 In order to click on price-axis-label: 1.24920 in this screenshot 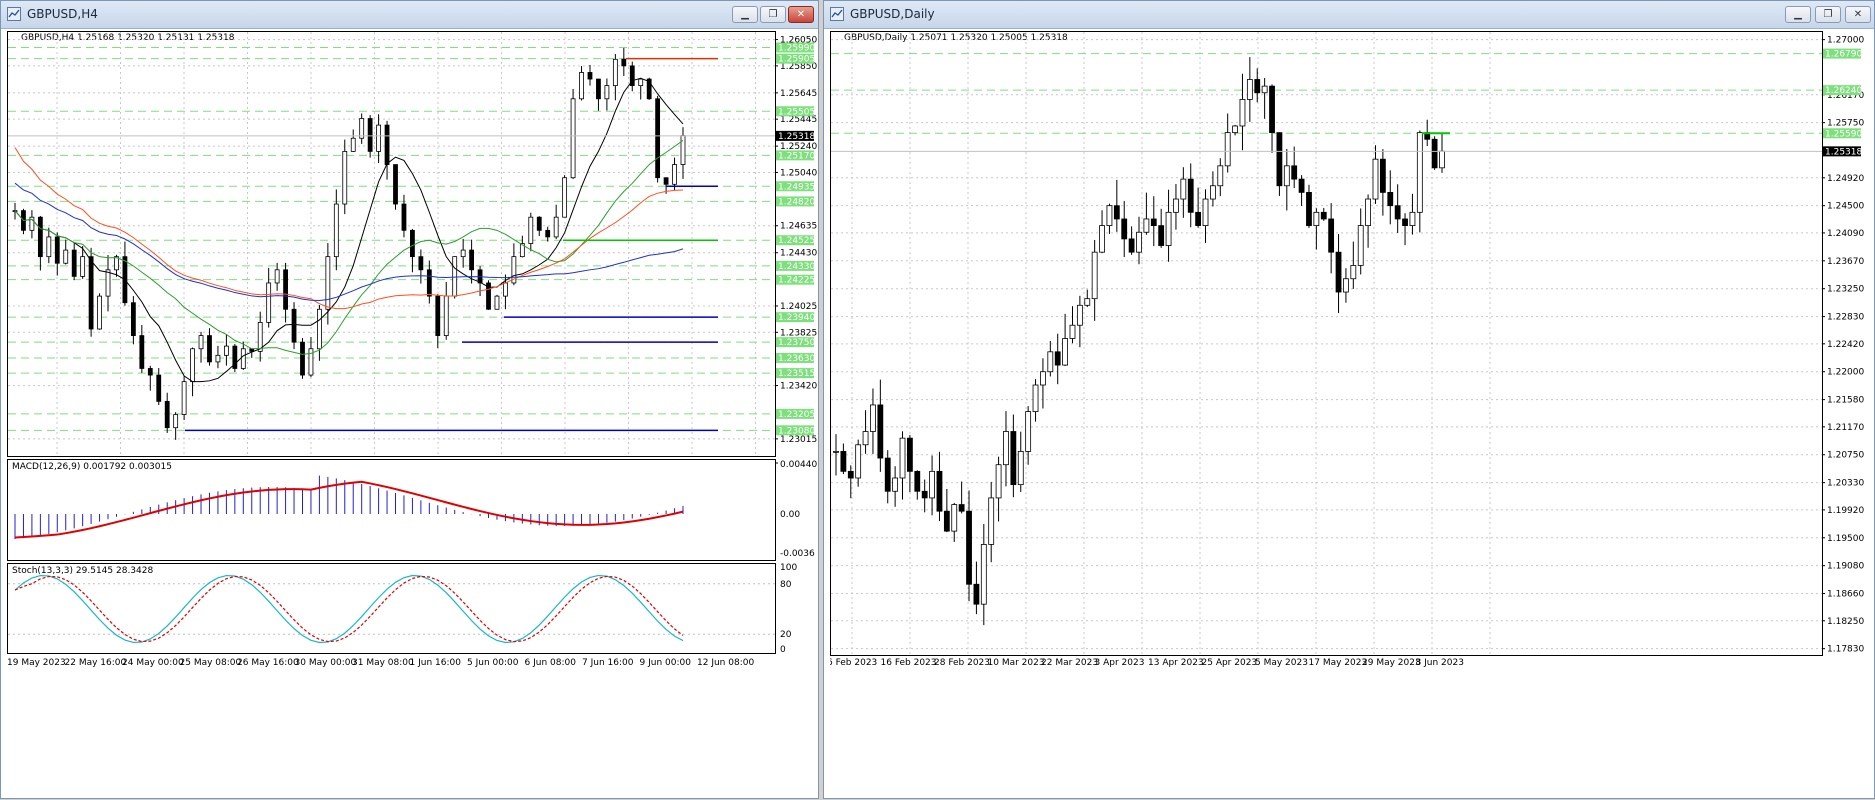, I will do `click(1845, 179)`.